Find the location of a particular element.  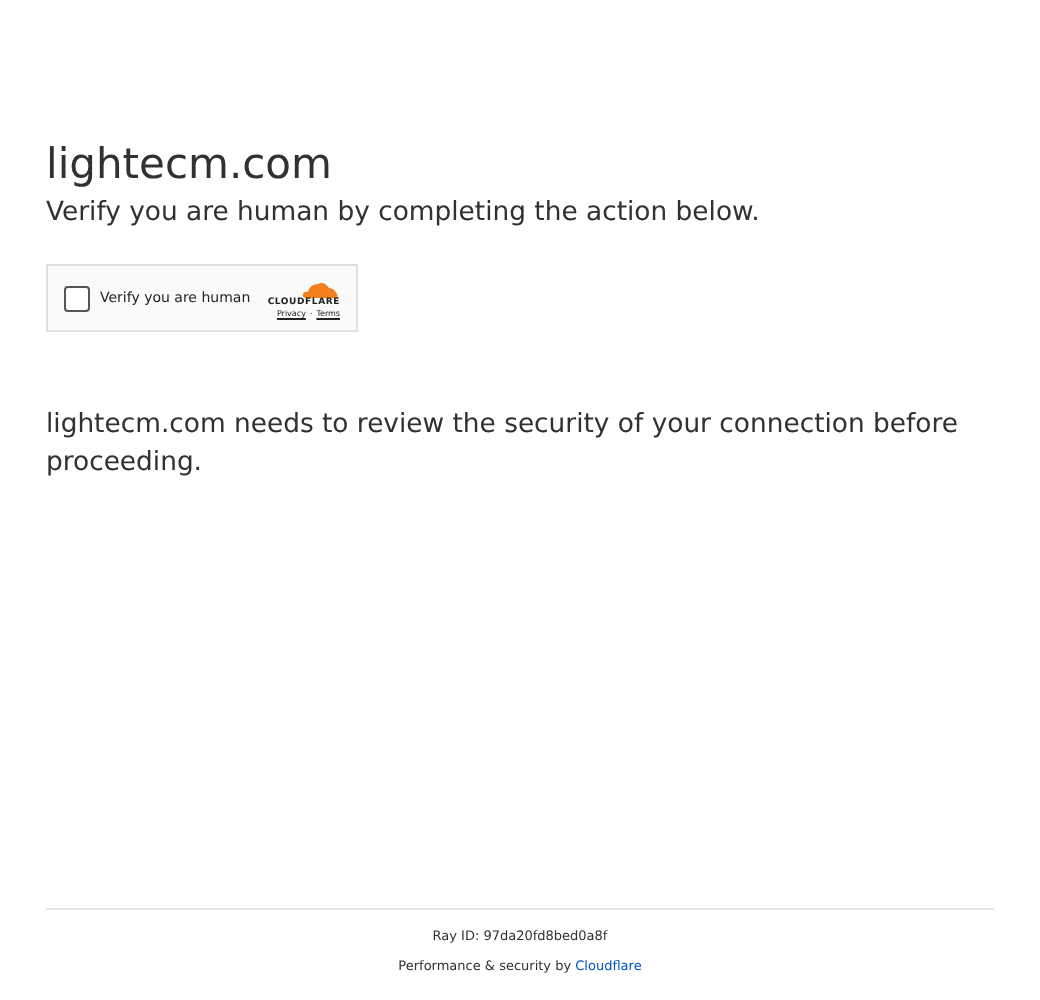

checkbox is located at coordinates (77, 298).